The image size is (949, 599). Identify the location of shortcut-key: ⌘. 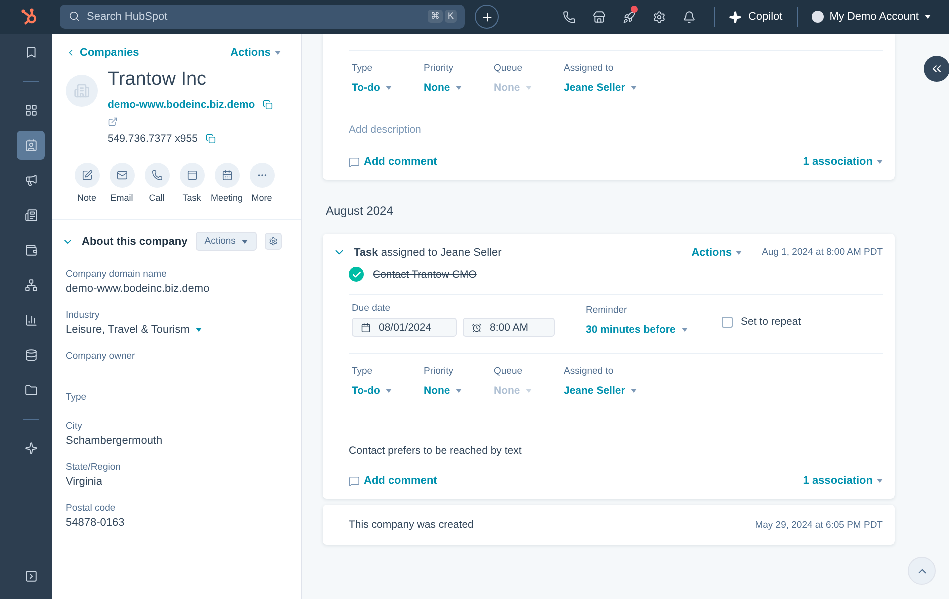
(435, 16).